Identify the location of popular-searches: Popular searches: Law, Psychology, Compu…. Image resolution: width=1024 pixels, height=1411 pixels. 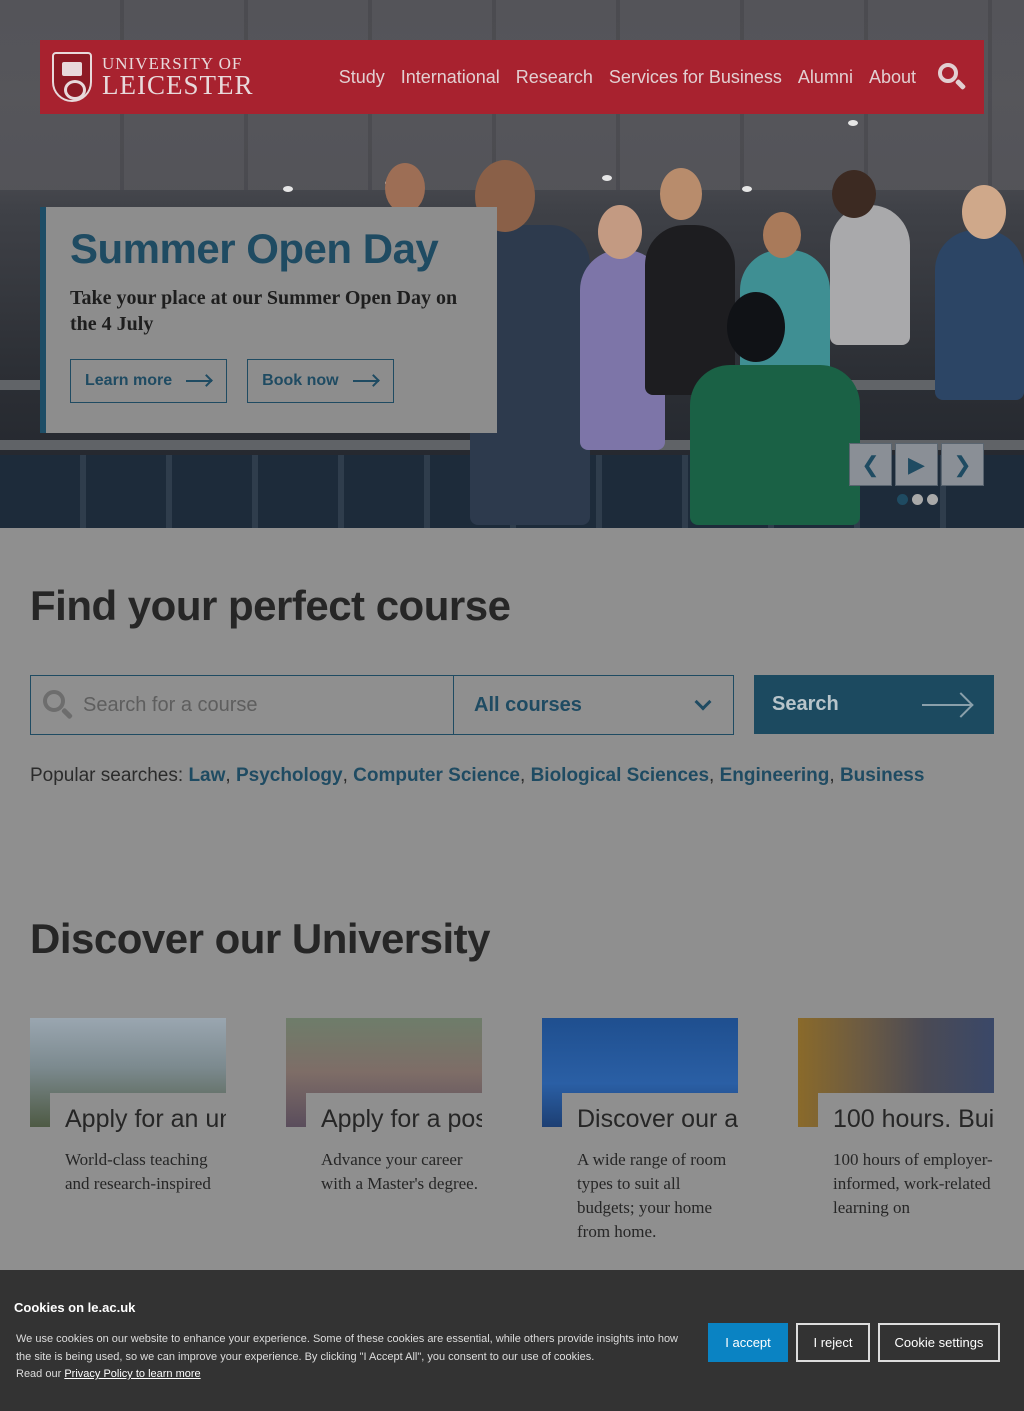
(477, 775).